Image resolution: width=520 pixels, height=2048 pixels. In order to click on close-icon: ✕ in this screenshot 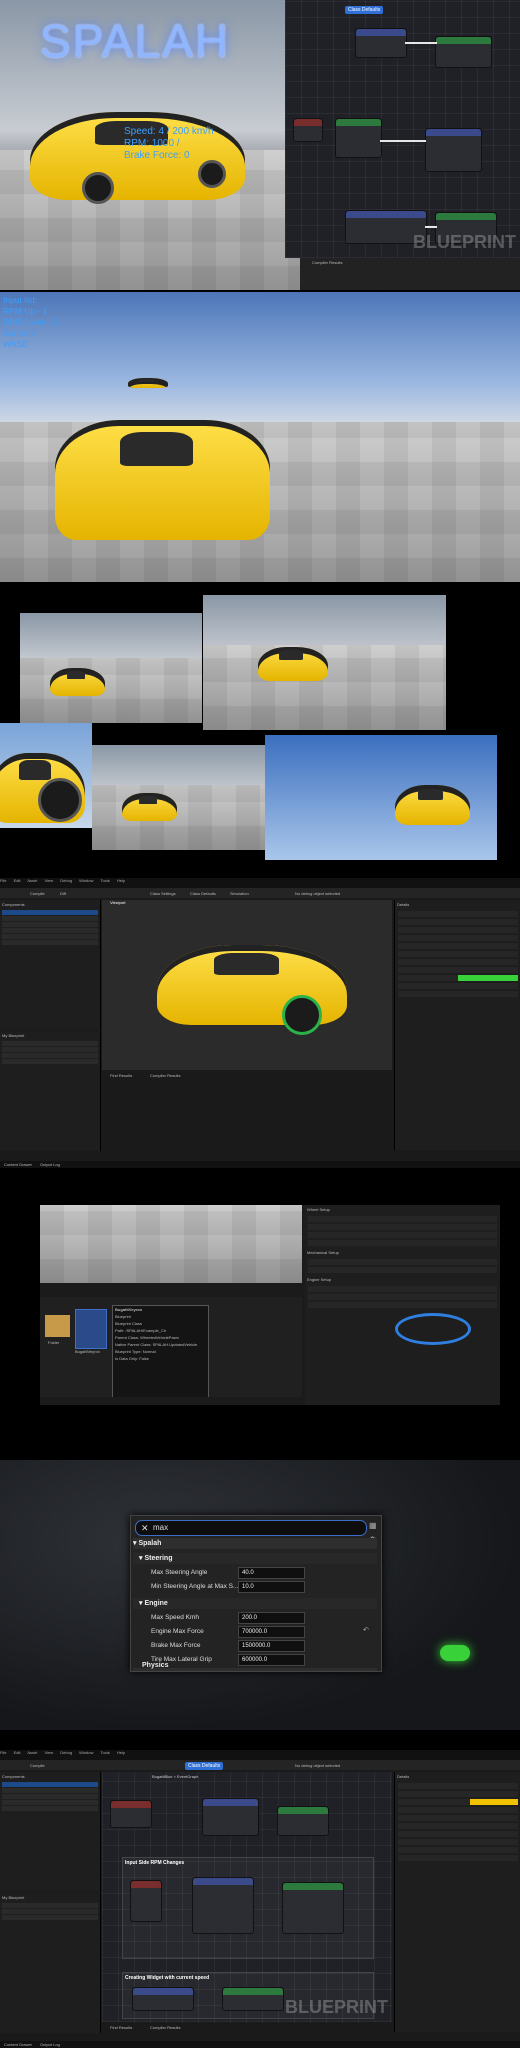, I will do `click(145, 1528)`.